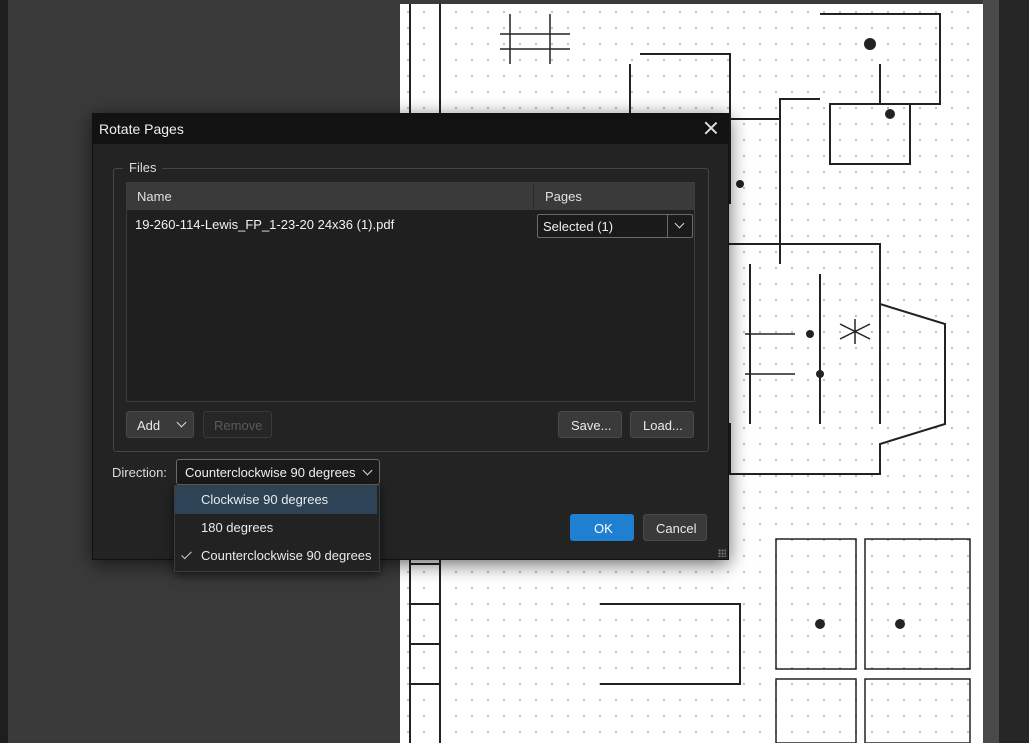  What do you see at coordinates (149, 425) in the screenshot?
I see `add-button-label: Add` at bounding box center [149, 425].